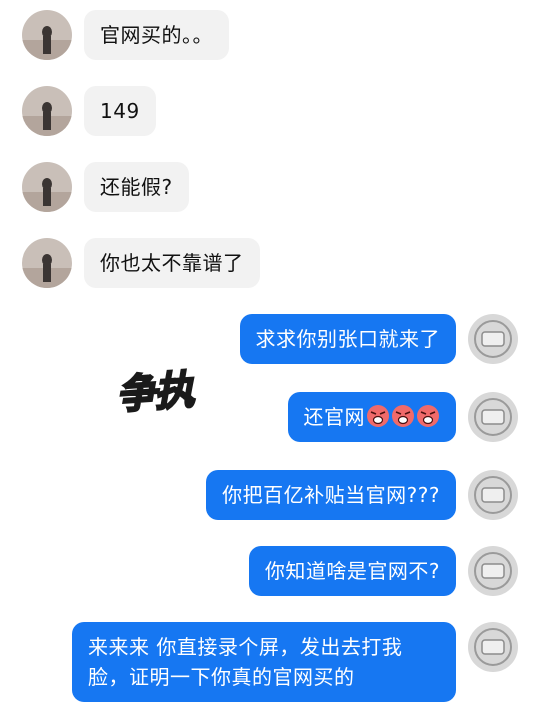 This screenshot has height=720, width=540. I want to click on message-text: 149, so click(120, 111).